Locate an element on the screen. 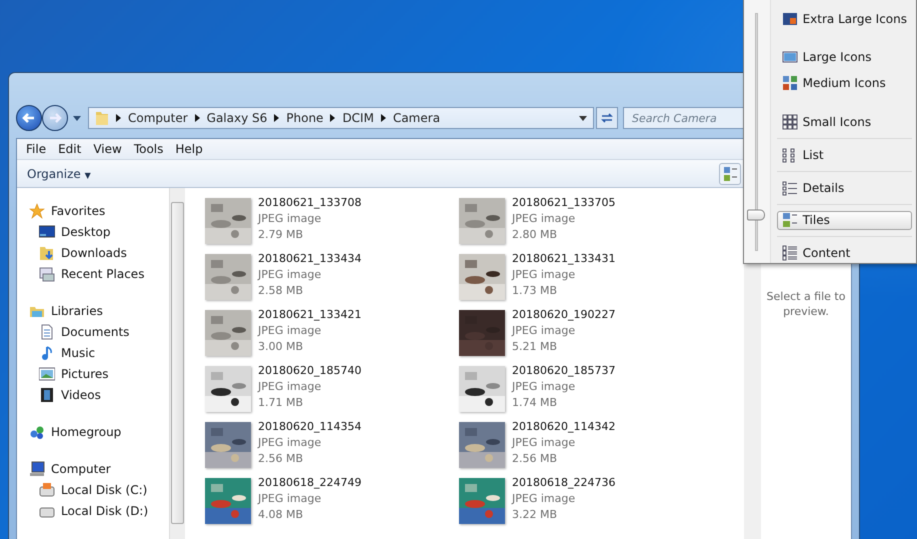 This screenshot has width=917, height=539. nav-item: Local Disk (D:) is located at coordinates (99, 510).